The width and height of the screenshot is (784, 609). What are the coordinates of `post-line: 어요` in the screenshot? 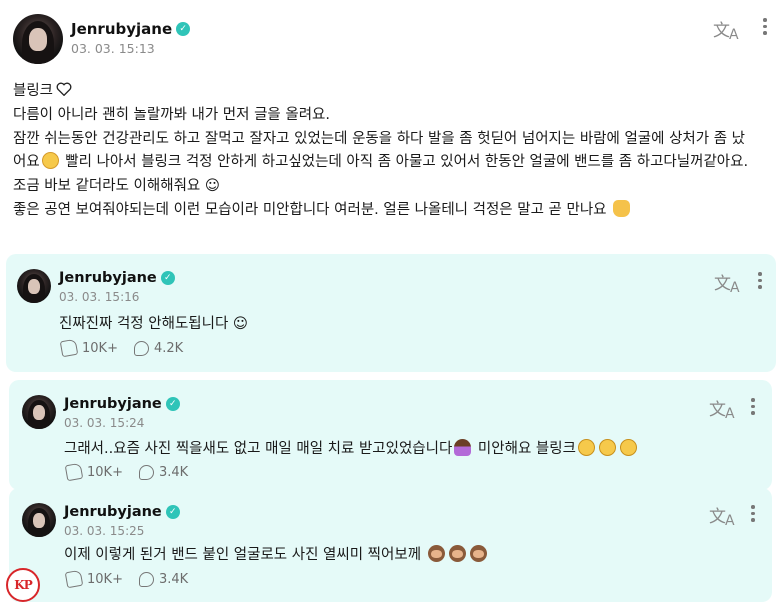 It's located at (26, 162).